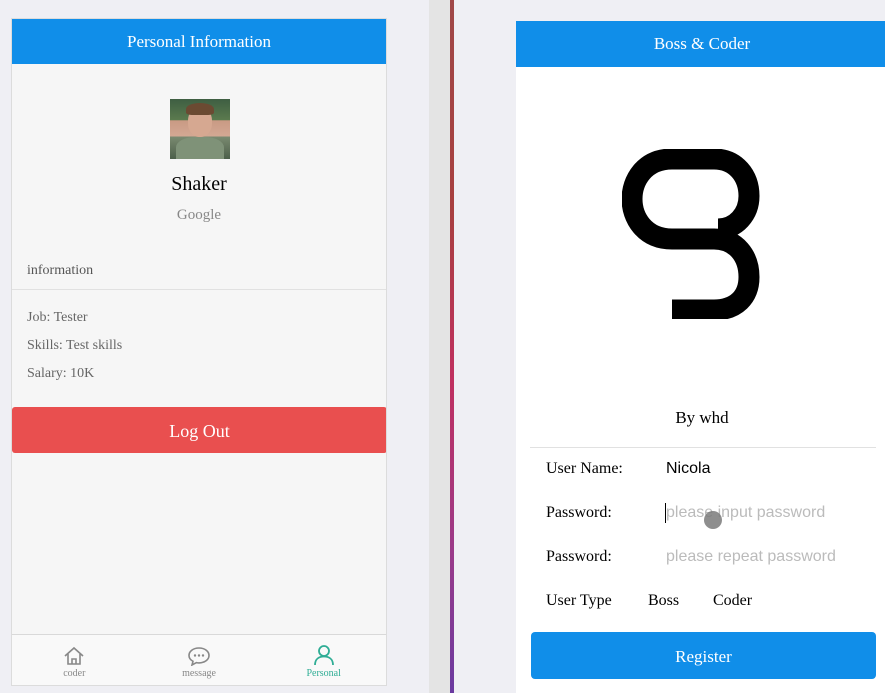 The width and height of the screenshot is (885, 693). I want to click on navbar: Personal Information, so click(199, 41).